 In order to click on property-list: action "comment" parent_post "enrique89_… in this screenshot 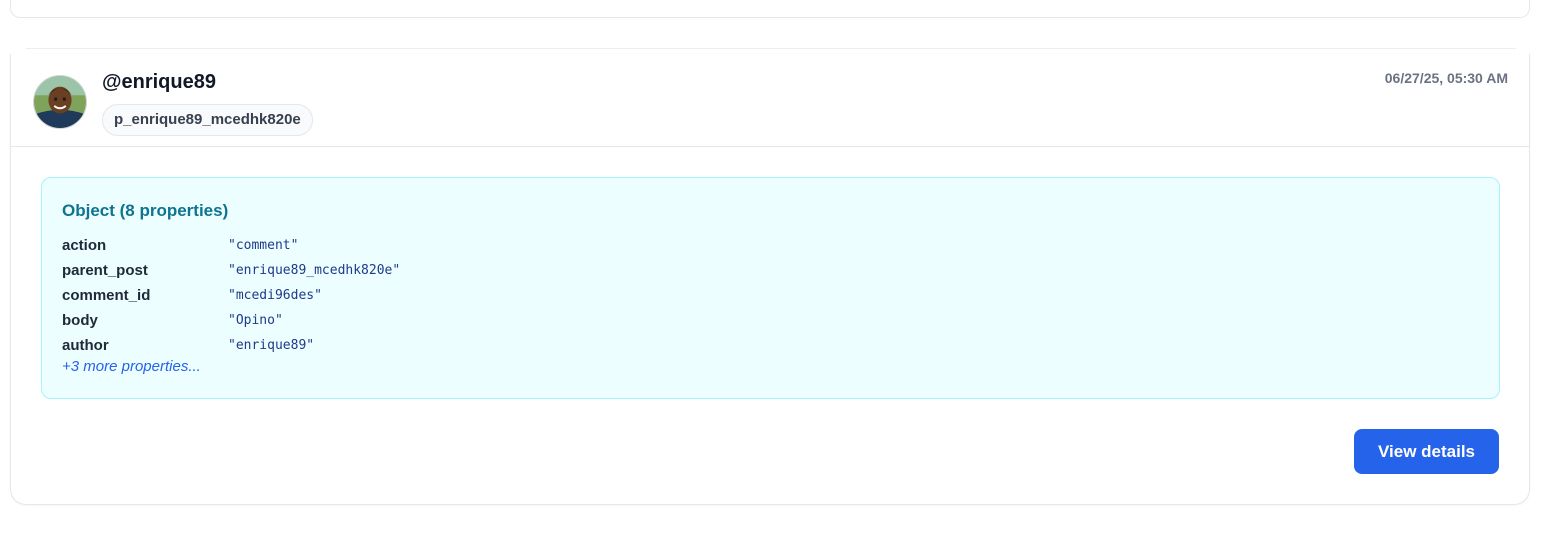, I will do `click(231, 295)`.